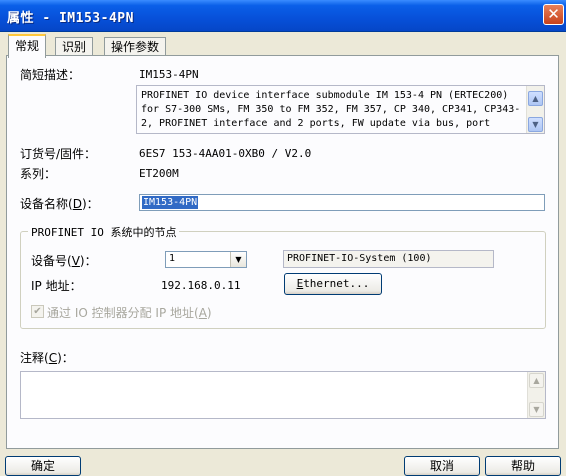 This screenshot has height=476, width=566. What do you see at coordinates (135, 46) in the screenshot?
I see `tab-operating-parameters: 操作参数` at bounding box center [135, 46].